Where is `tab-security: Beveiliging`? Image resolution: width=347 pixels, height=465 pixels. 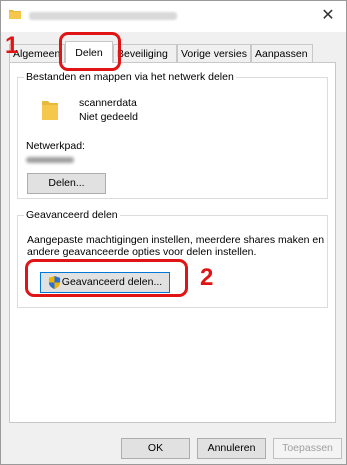 tab-security: Beveiliging is located at coordinates (145, 53).